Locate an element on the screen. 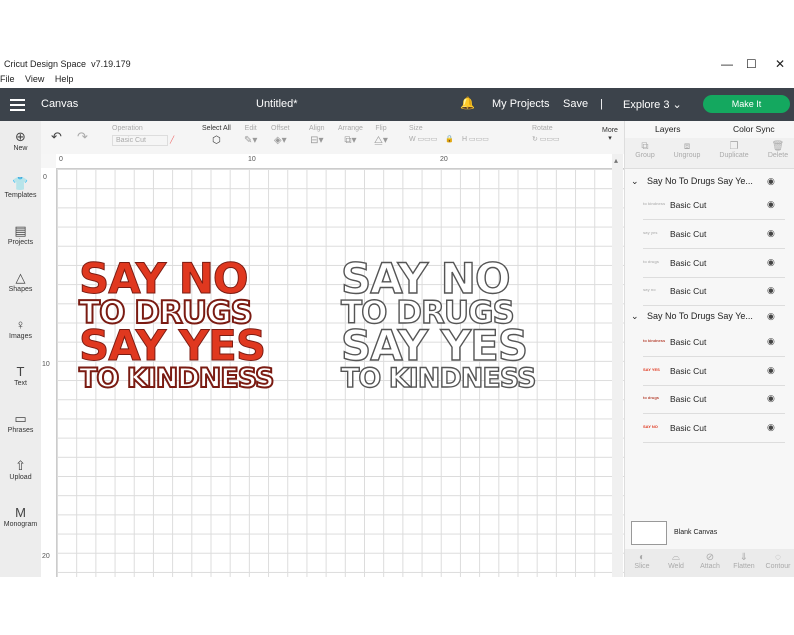 This screenshot has width=794, height=635. more-button: More ▾ is located at coordinates (610, 134).